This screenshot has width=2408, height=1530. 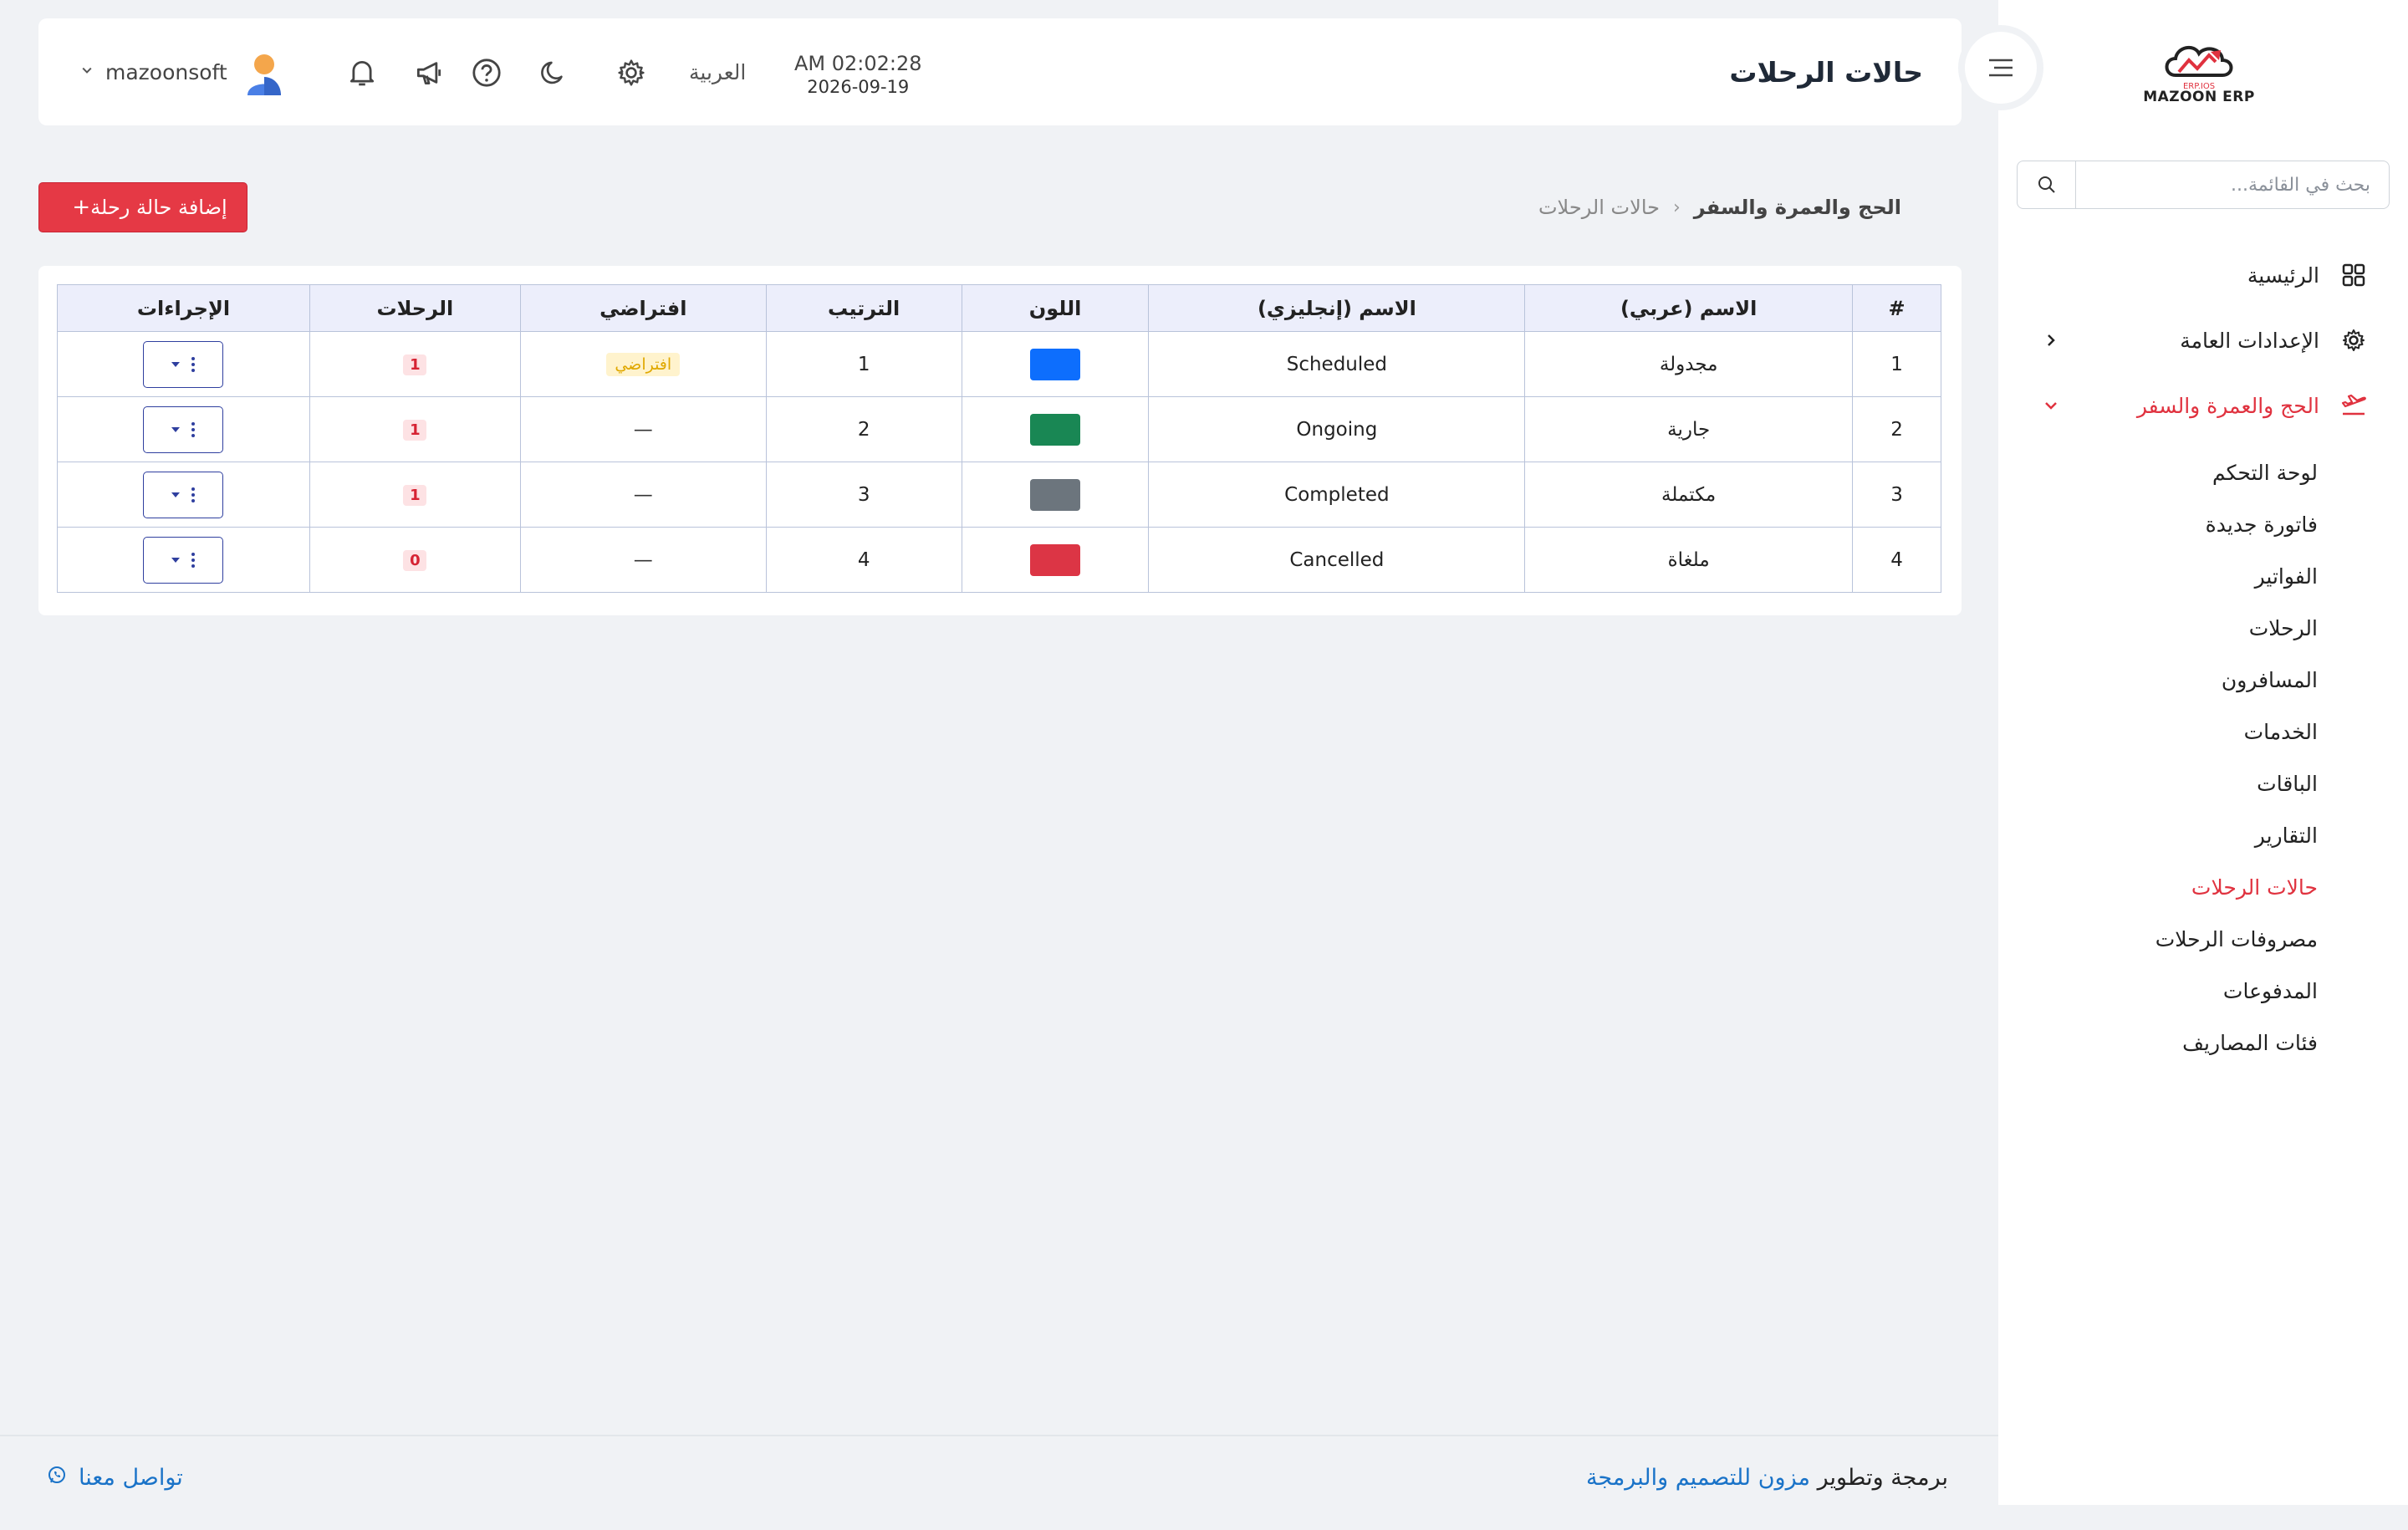 I want to click on gear-icon, so click(x=2354, y=340).